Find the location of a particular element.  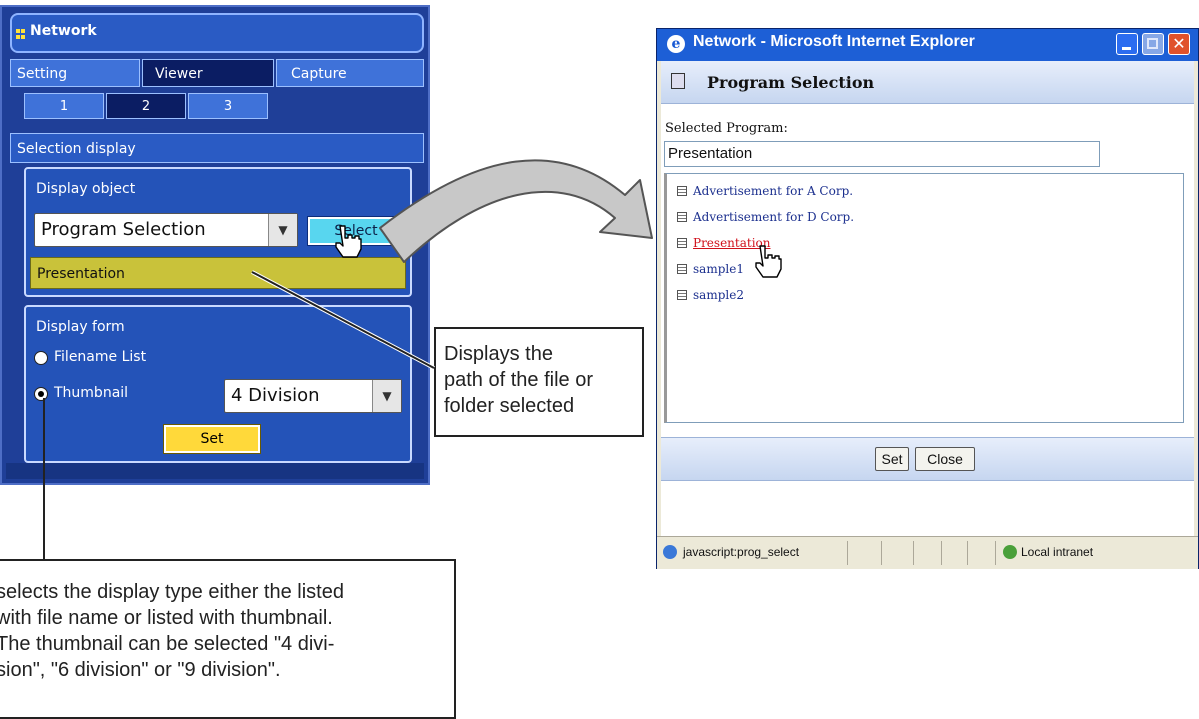

display-type-line-4: sion", "6 division" or "9 division". is located at coordinates (140, 670).